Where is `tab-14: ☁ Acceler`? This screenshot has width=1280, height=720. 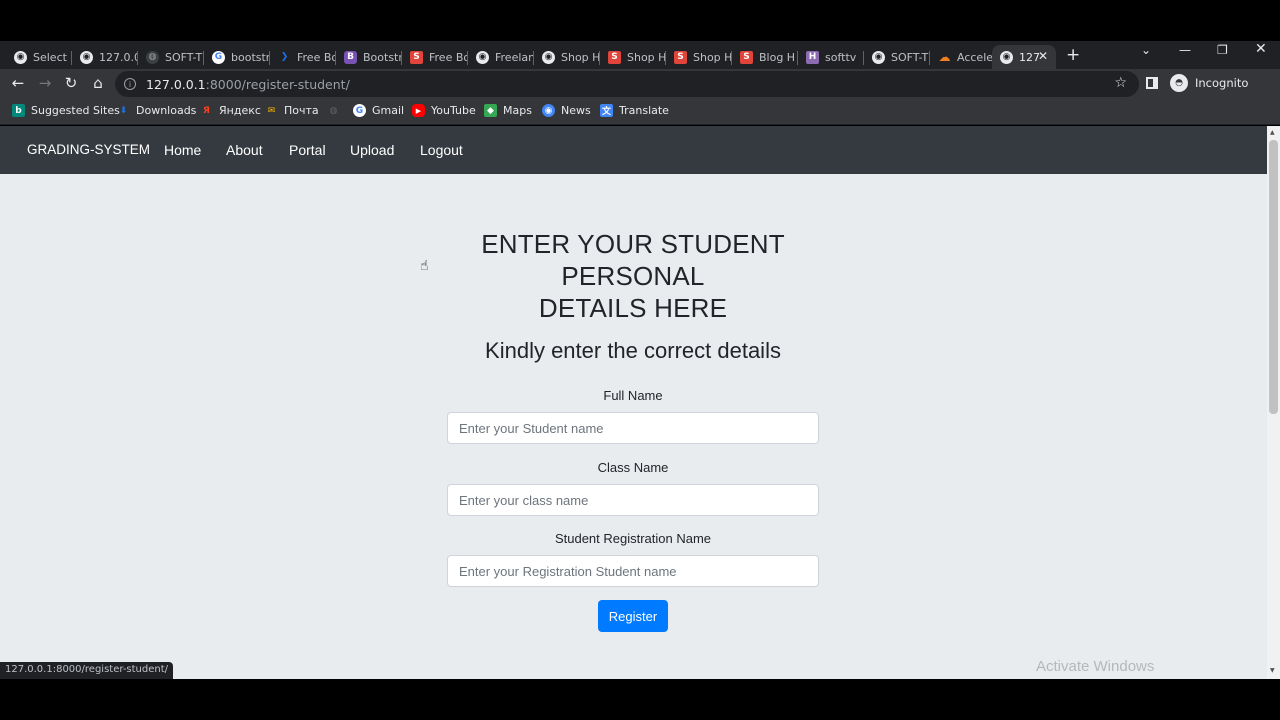 tab-14: ☁ Acceler is located at coordinates (961, 57).